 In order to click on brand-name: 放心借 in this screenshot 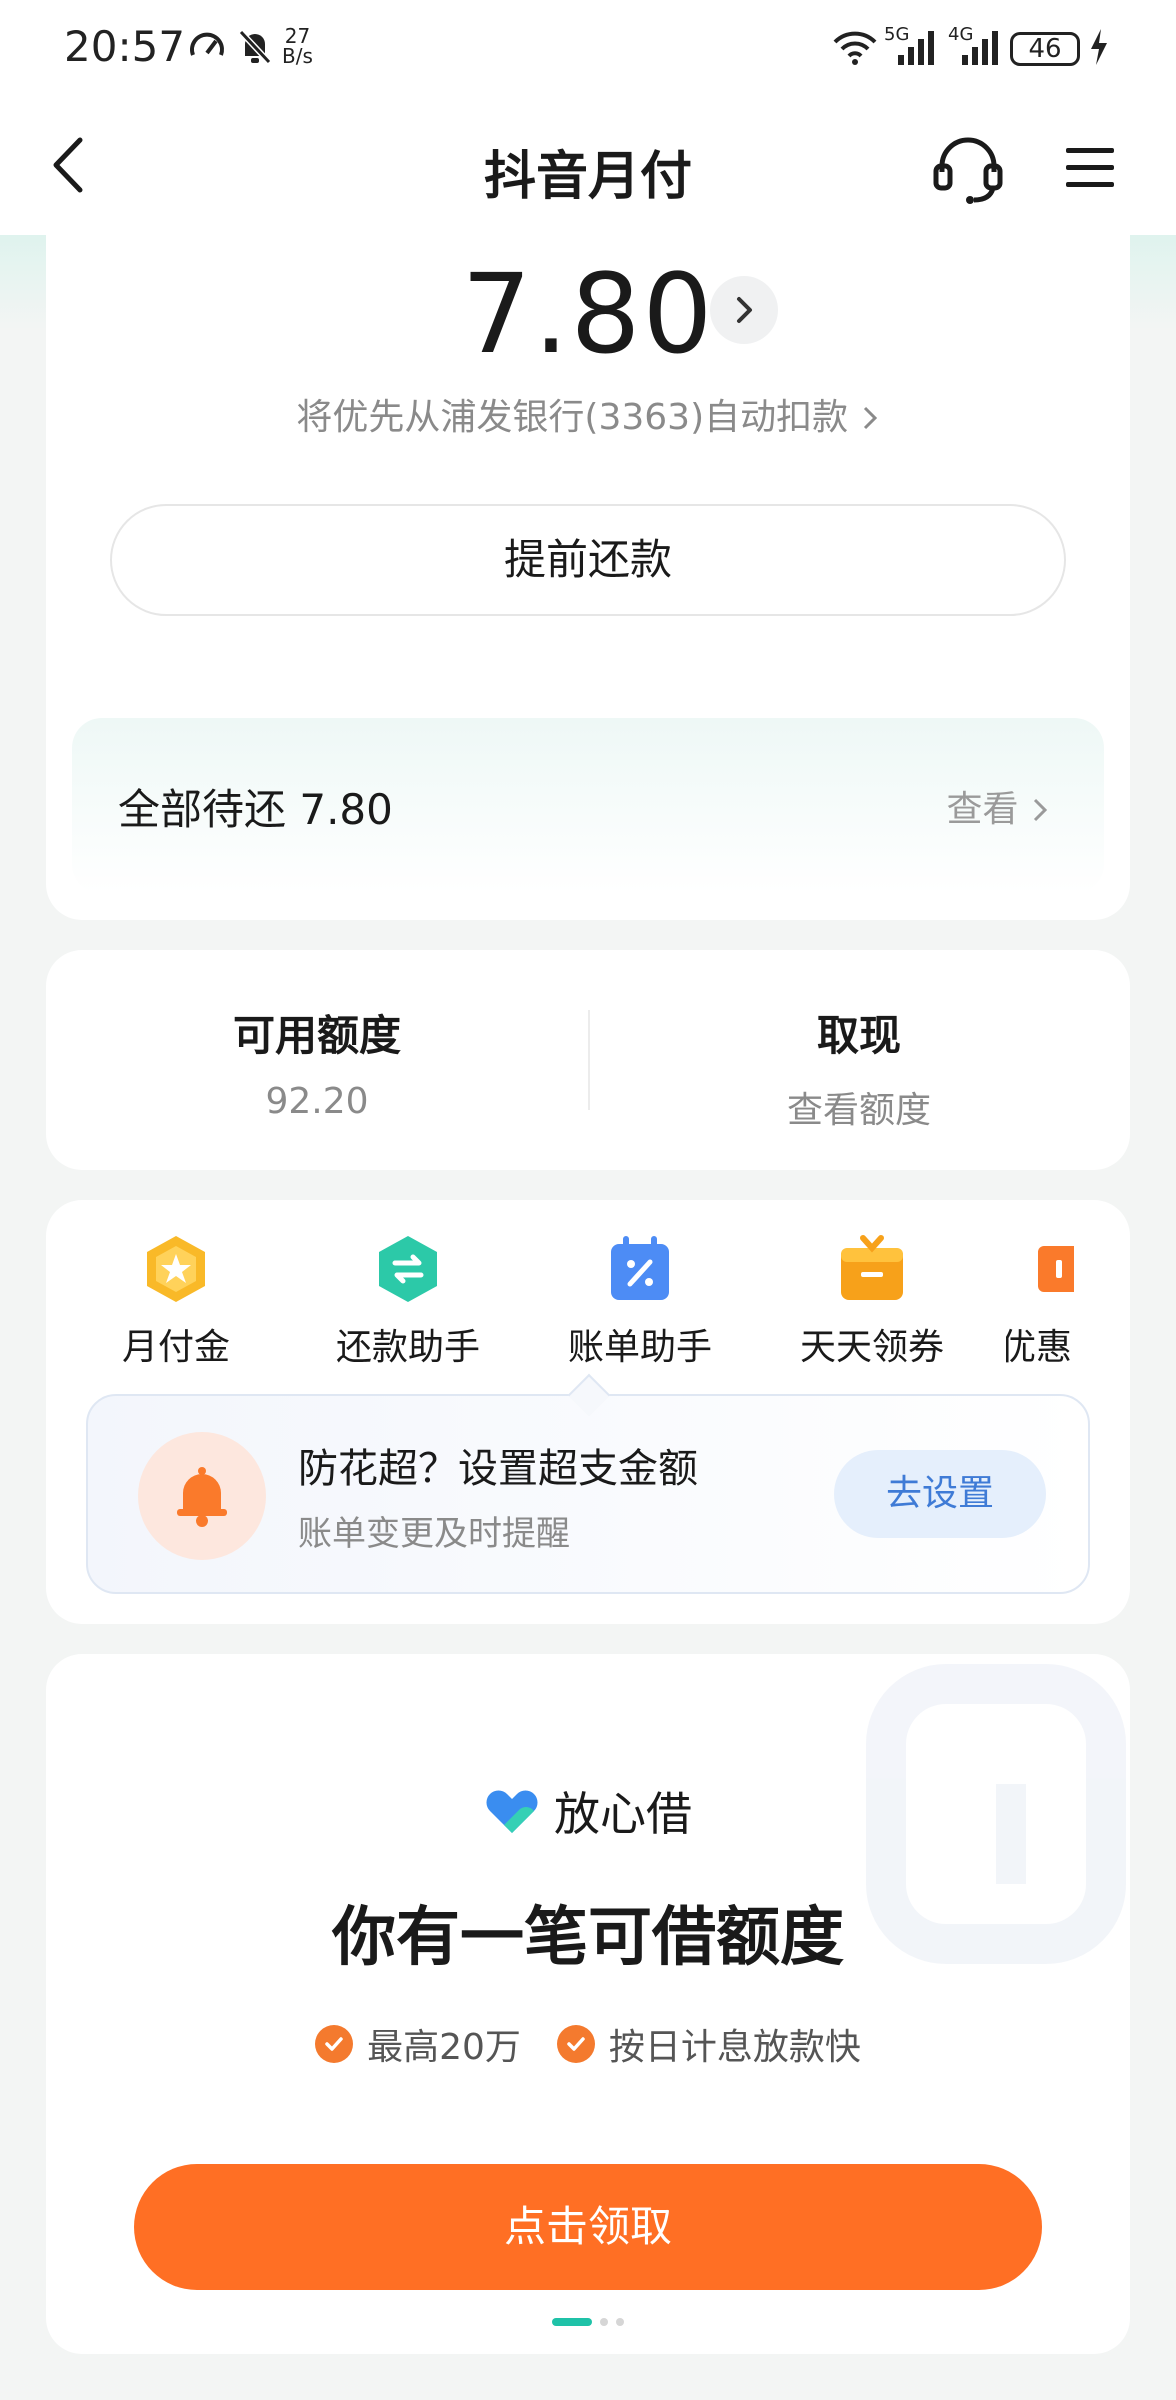, I will do `click(623, 1814)`.